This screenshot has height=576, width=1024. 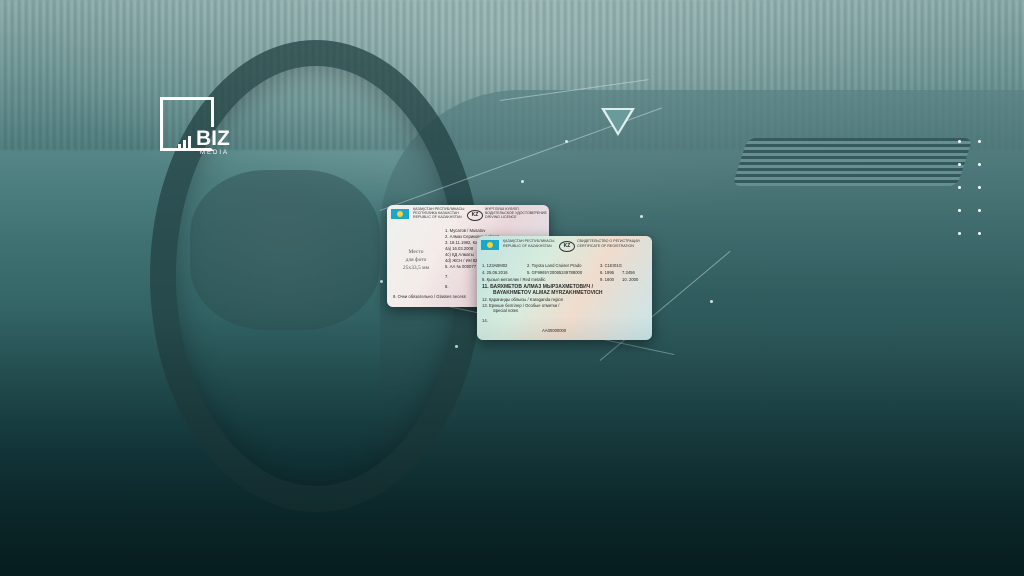 I want to click on licence-field: 9. Очки обязательно / Glasses necess, so click(x=429, y=296).